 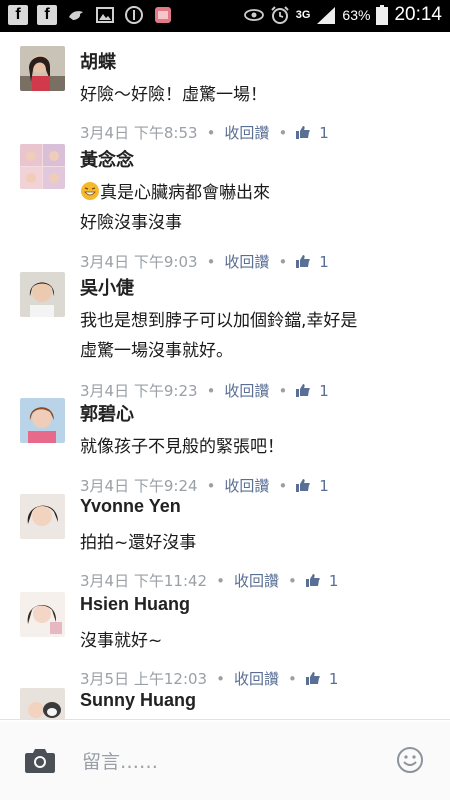 What do you see at coordinates (356, 15) in the screenshot?
I see `battery-percent: 63%` at bounding box center [356, 15].